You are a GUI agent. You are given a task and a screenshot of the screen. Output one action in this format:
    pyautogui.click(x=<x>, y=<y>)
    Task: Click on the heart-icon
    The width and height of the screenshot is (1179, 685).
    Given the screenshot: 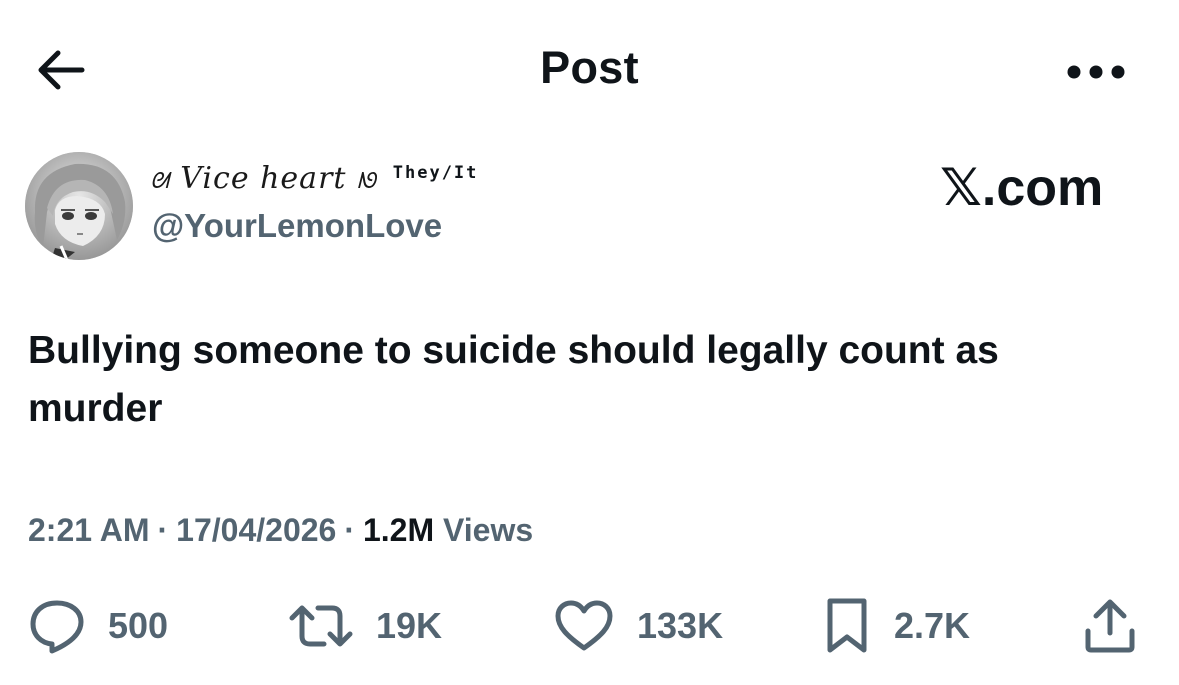 What is the action you would take?
    pyautogui.click(x=584, y=626)
    